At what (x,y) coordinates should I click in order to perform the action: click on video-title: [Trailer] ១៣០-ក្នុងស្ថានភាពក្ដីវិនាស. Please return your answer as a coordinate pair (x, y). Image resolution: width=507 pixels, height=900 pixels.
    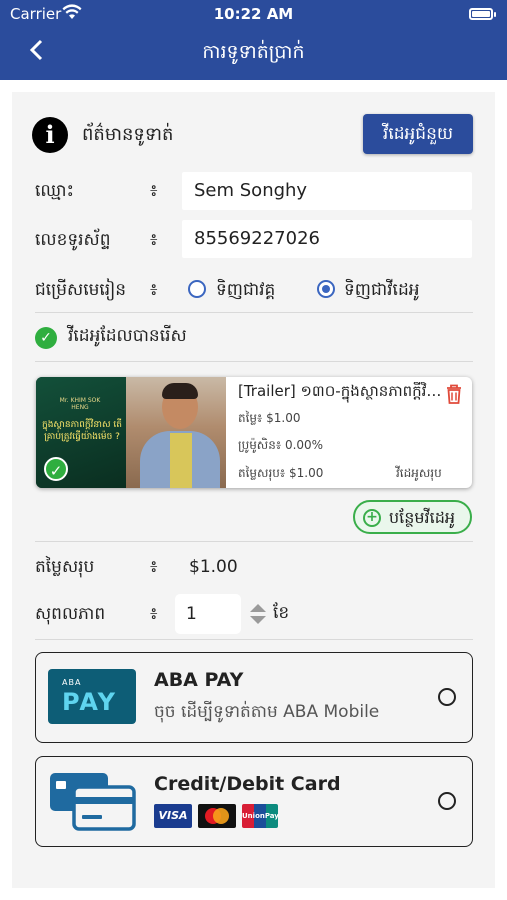
    Looking at the image, I should click on (340, 391).